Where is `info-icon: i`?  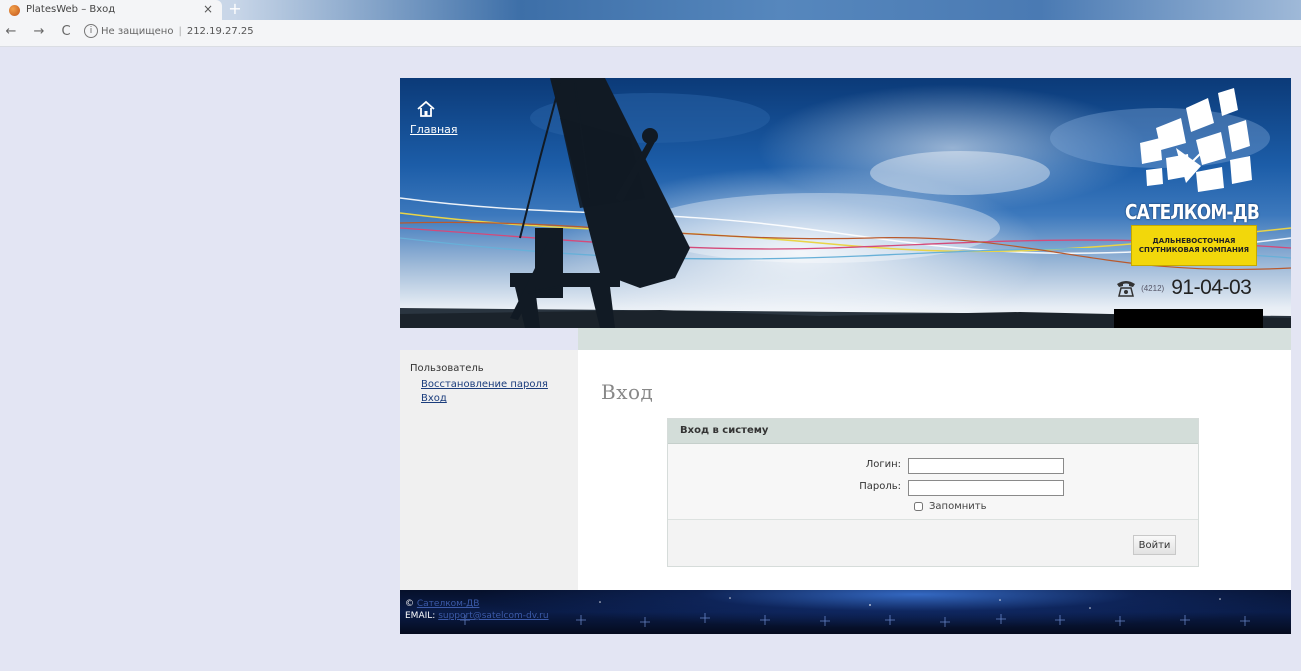
info-icon: i is located at coordinates (91, 31).